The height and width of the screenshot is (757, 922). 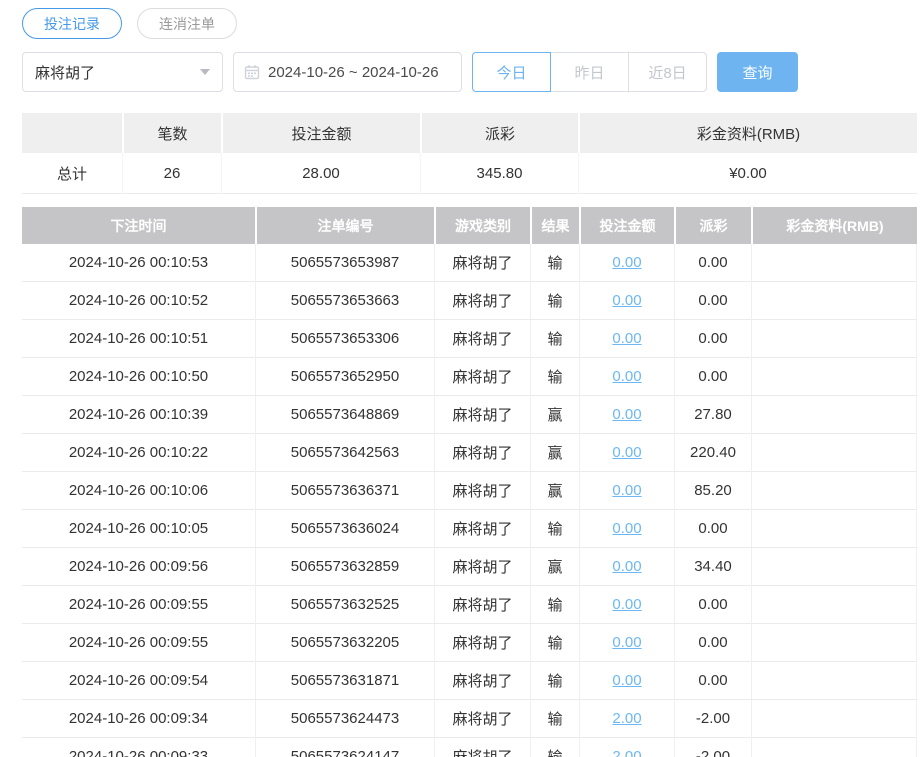 I want to click on game-select: 麻将胡了, so click(x=122, y=72).